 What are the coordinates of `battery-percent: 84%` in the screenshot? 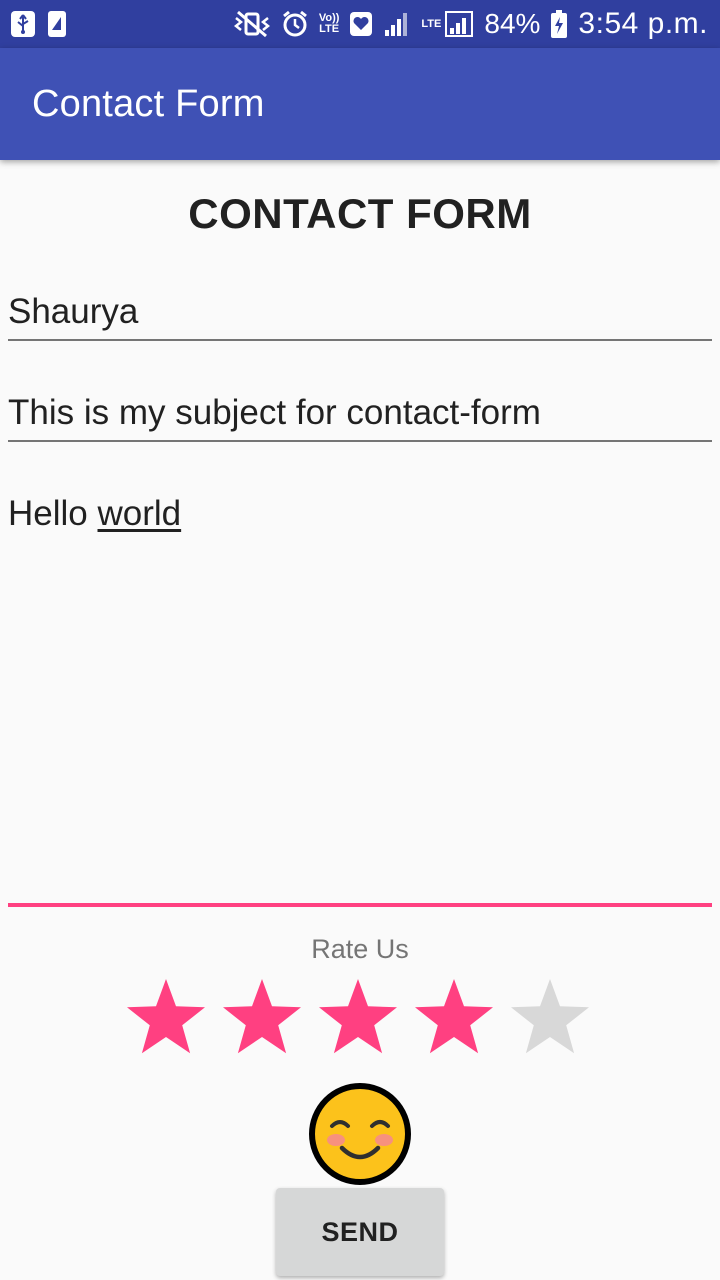 It's located at (512, 23).